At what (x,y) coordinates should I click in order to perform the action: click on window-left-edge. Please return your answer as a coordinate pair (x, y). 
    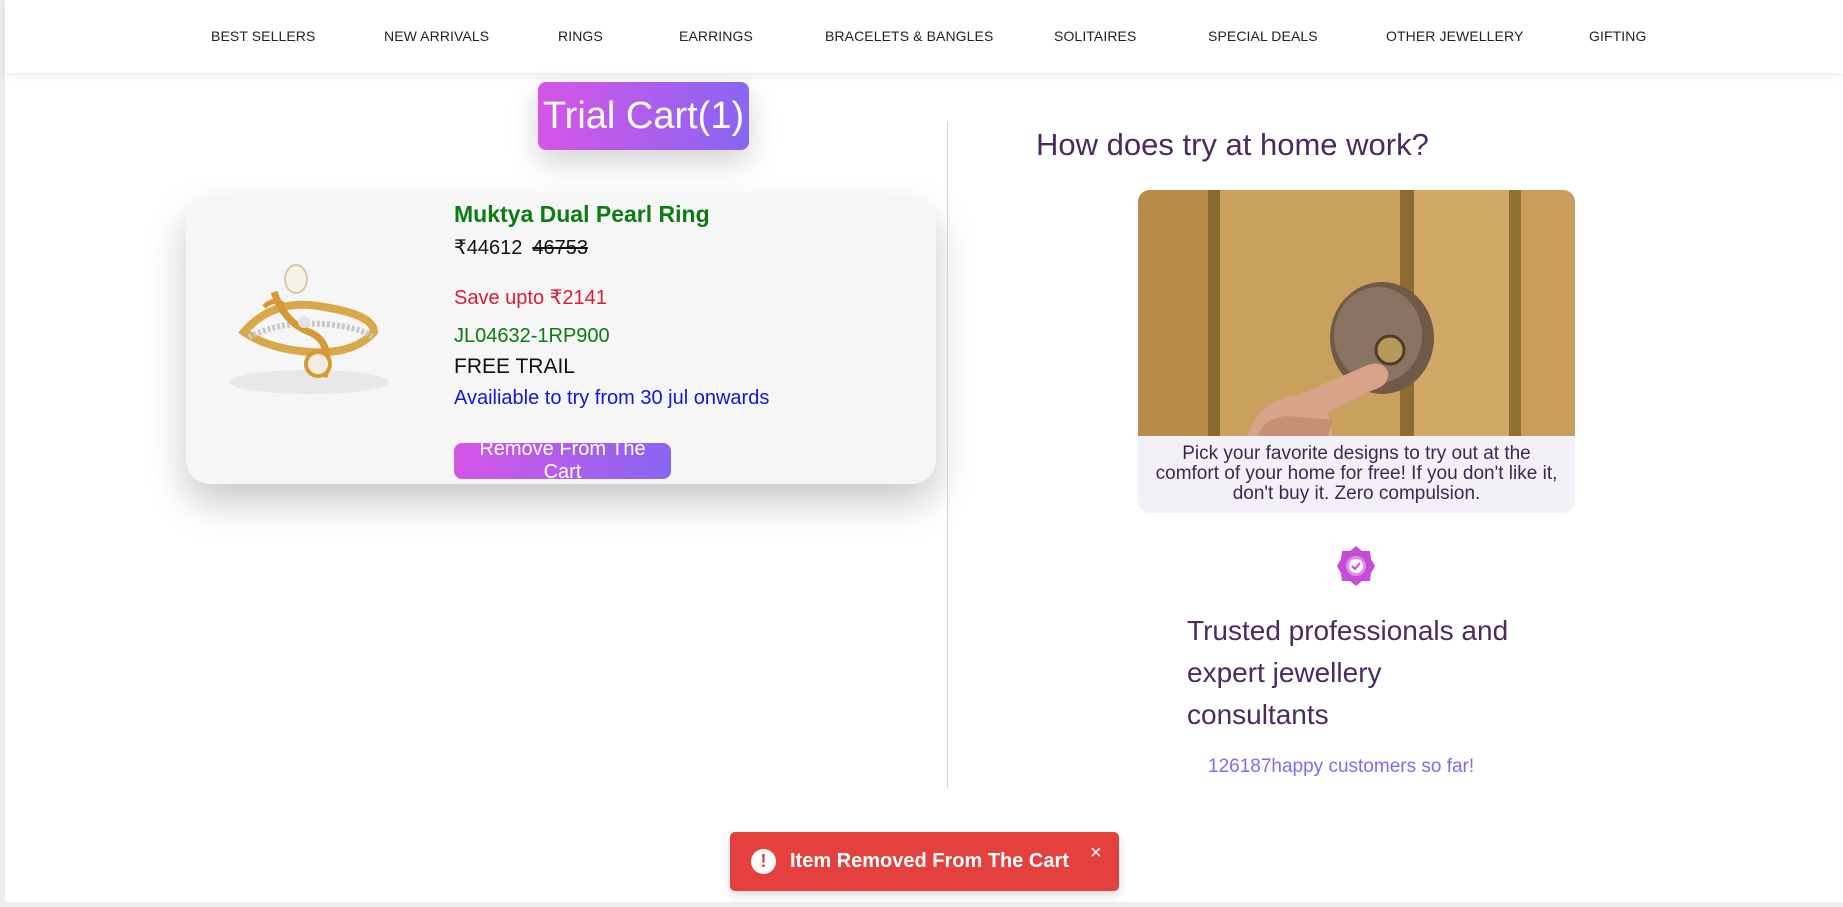
    Looking at the image, I should click on (2, 453).